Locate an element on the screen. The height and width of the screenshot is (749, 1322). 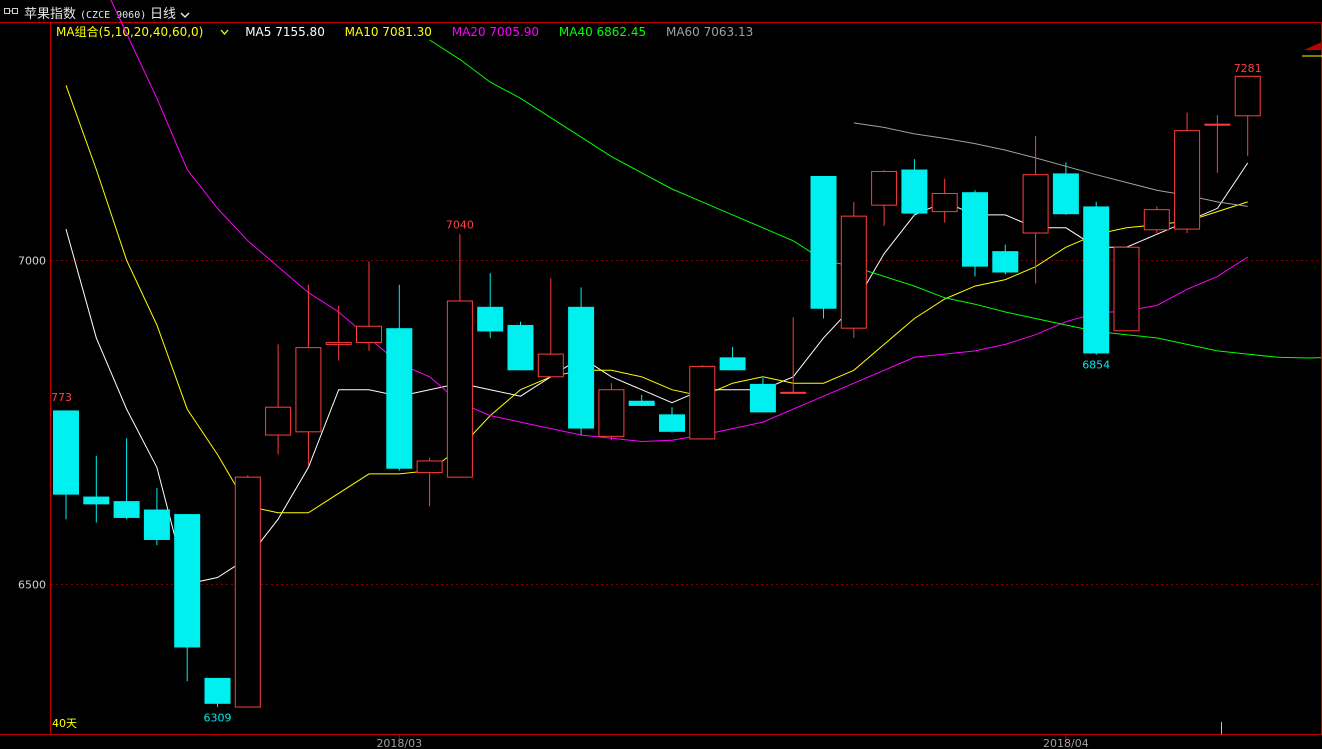
x-tick-label: 2018/04 is located at coordinates (1066, 743).